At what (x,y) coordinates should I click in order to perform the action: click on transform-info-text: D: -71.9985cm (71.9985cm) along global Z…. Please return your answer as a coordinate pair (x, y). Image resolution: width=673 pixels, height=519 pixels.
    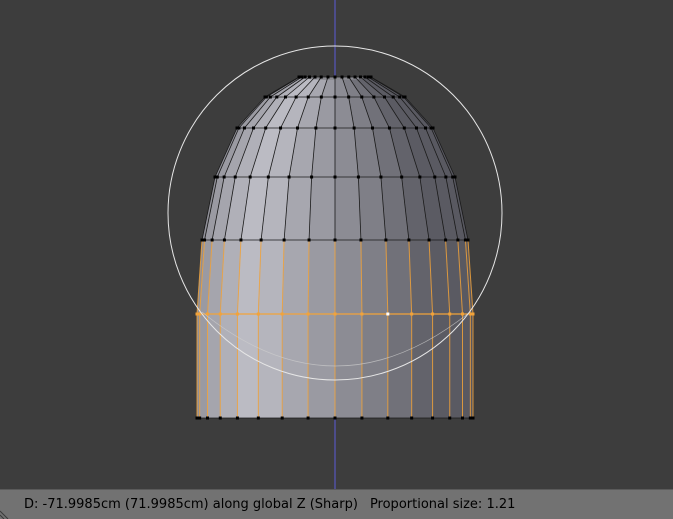
    Looking at the image, I should click on (191, 504).